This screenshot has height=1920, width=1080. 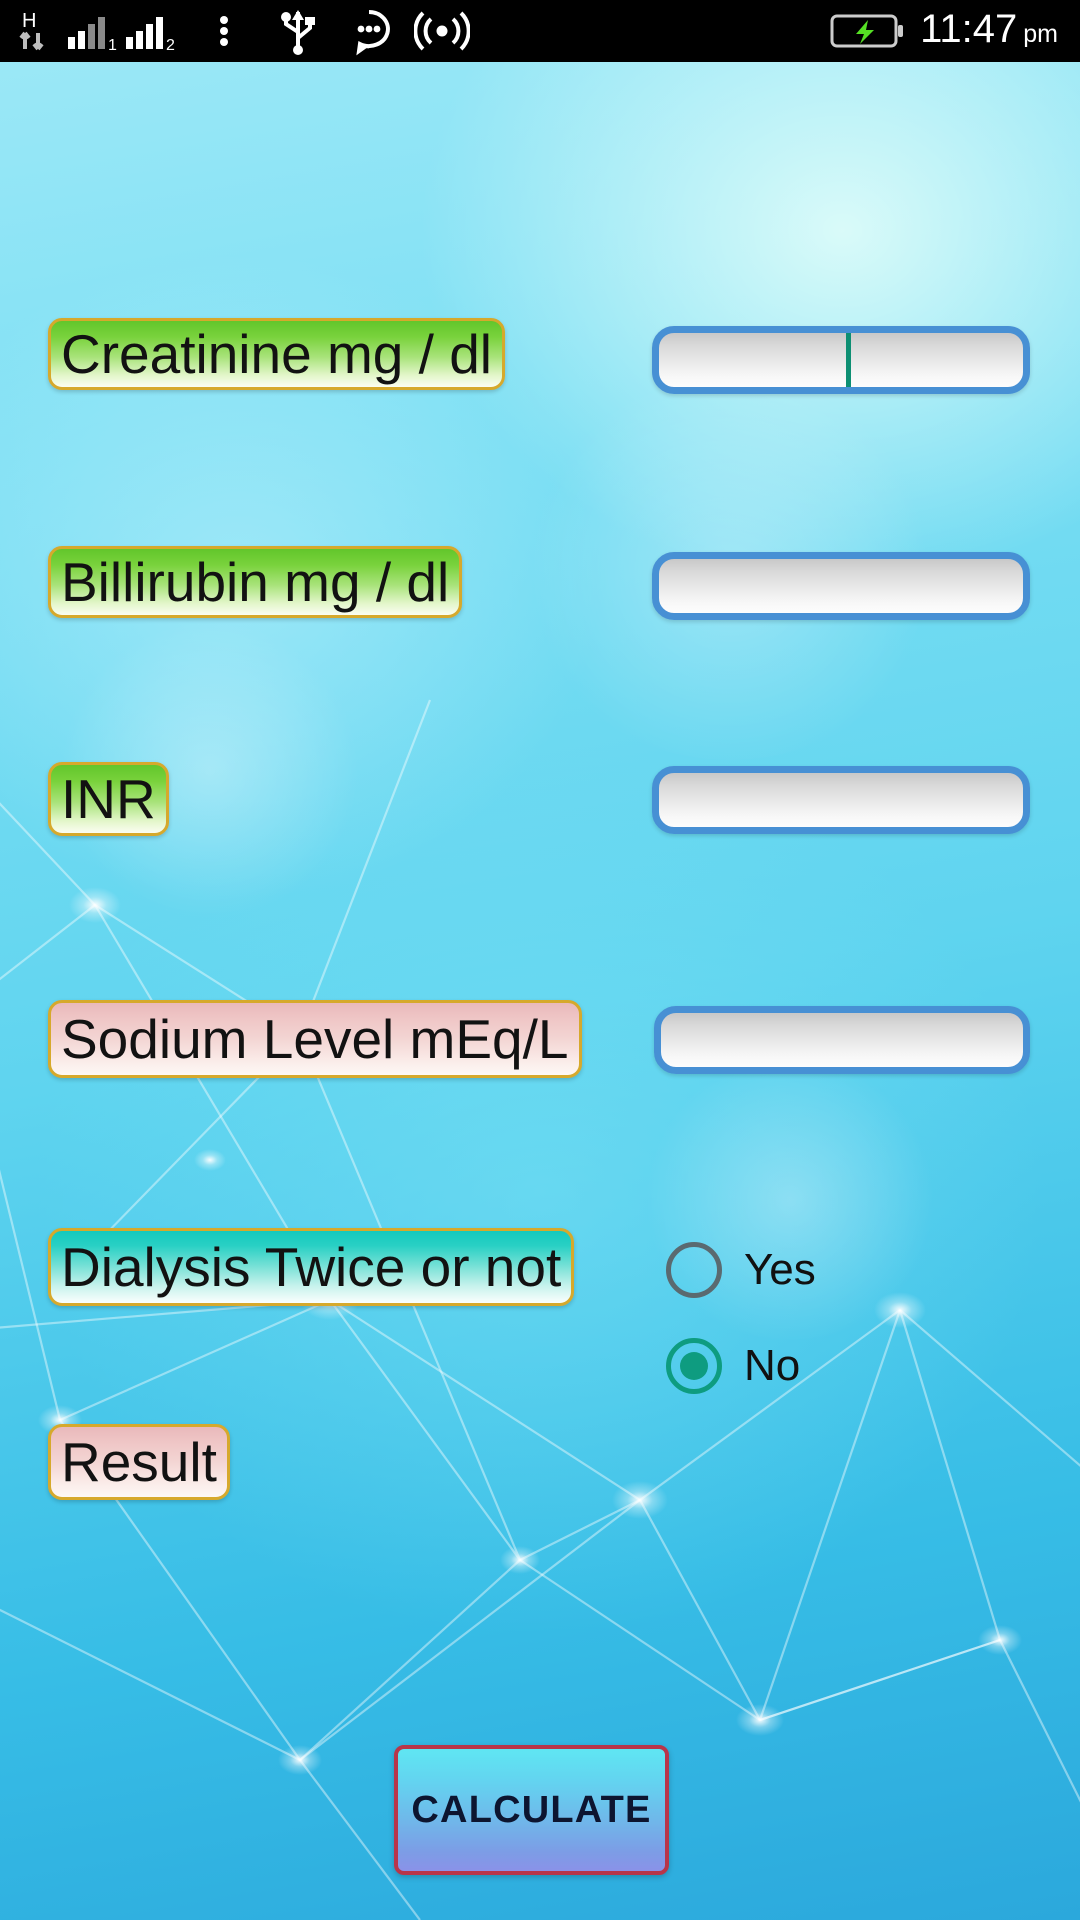 I want to click on status-bar-clock: 11:47 pm, so click(x=989, y=31).